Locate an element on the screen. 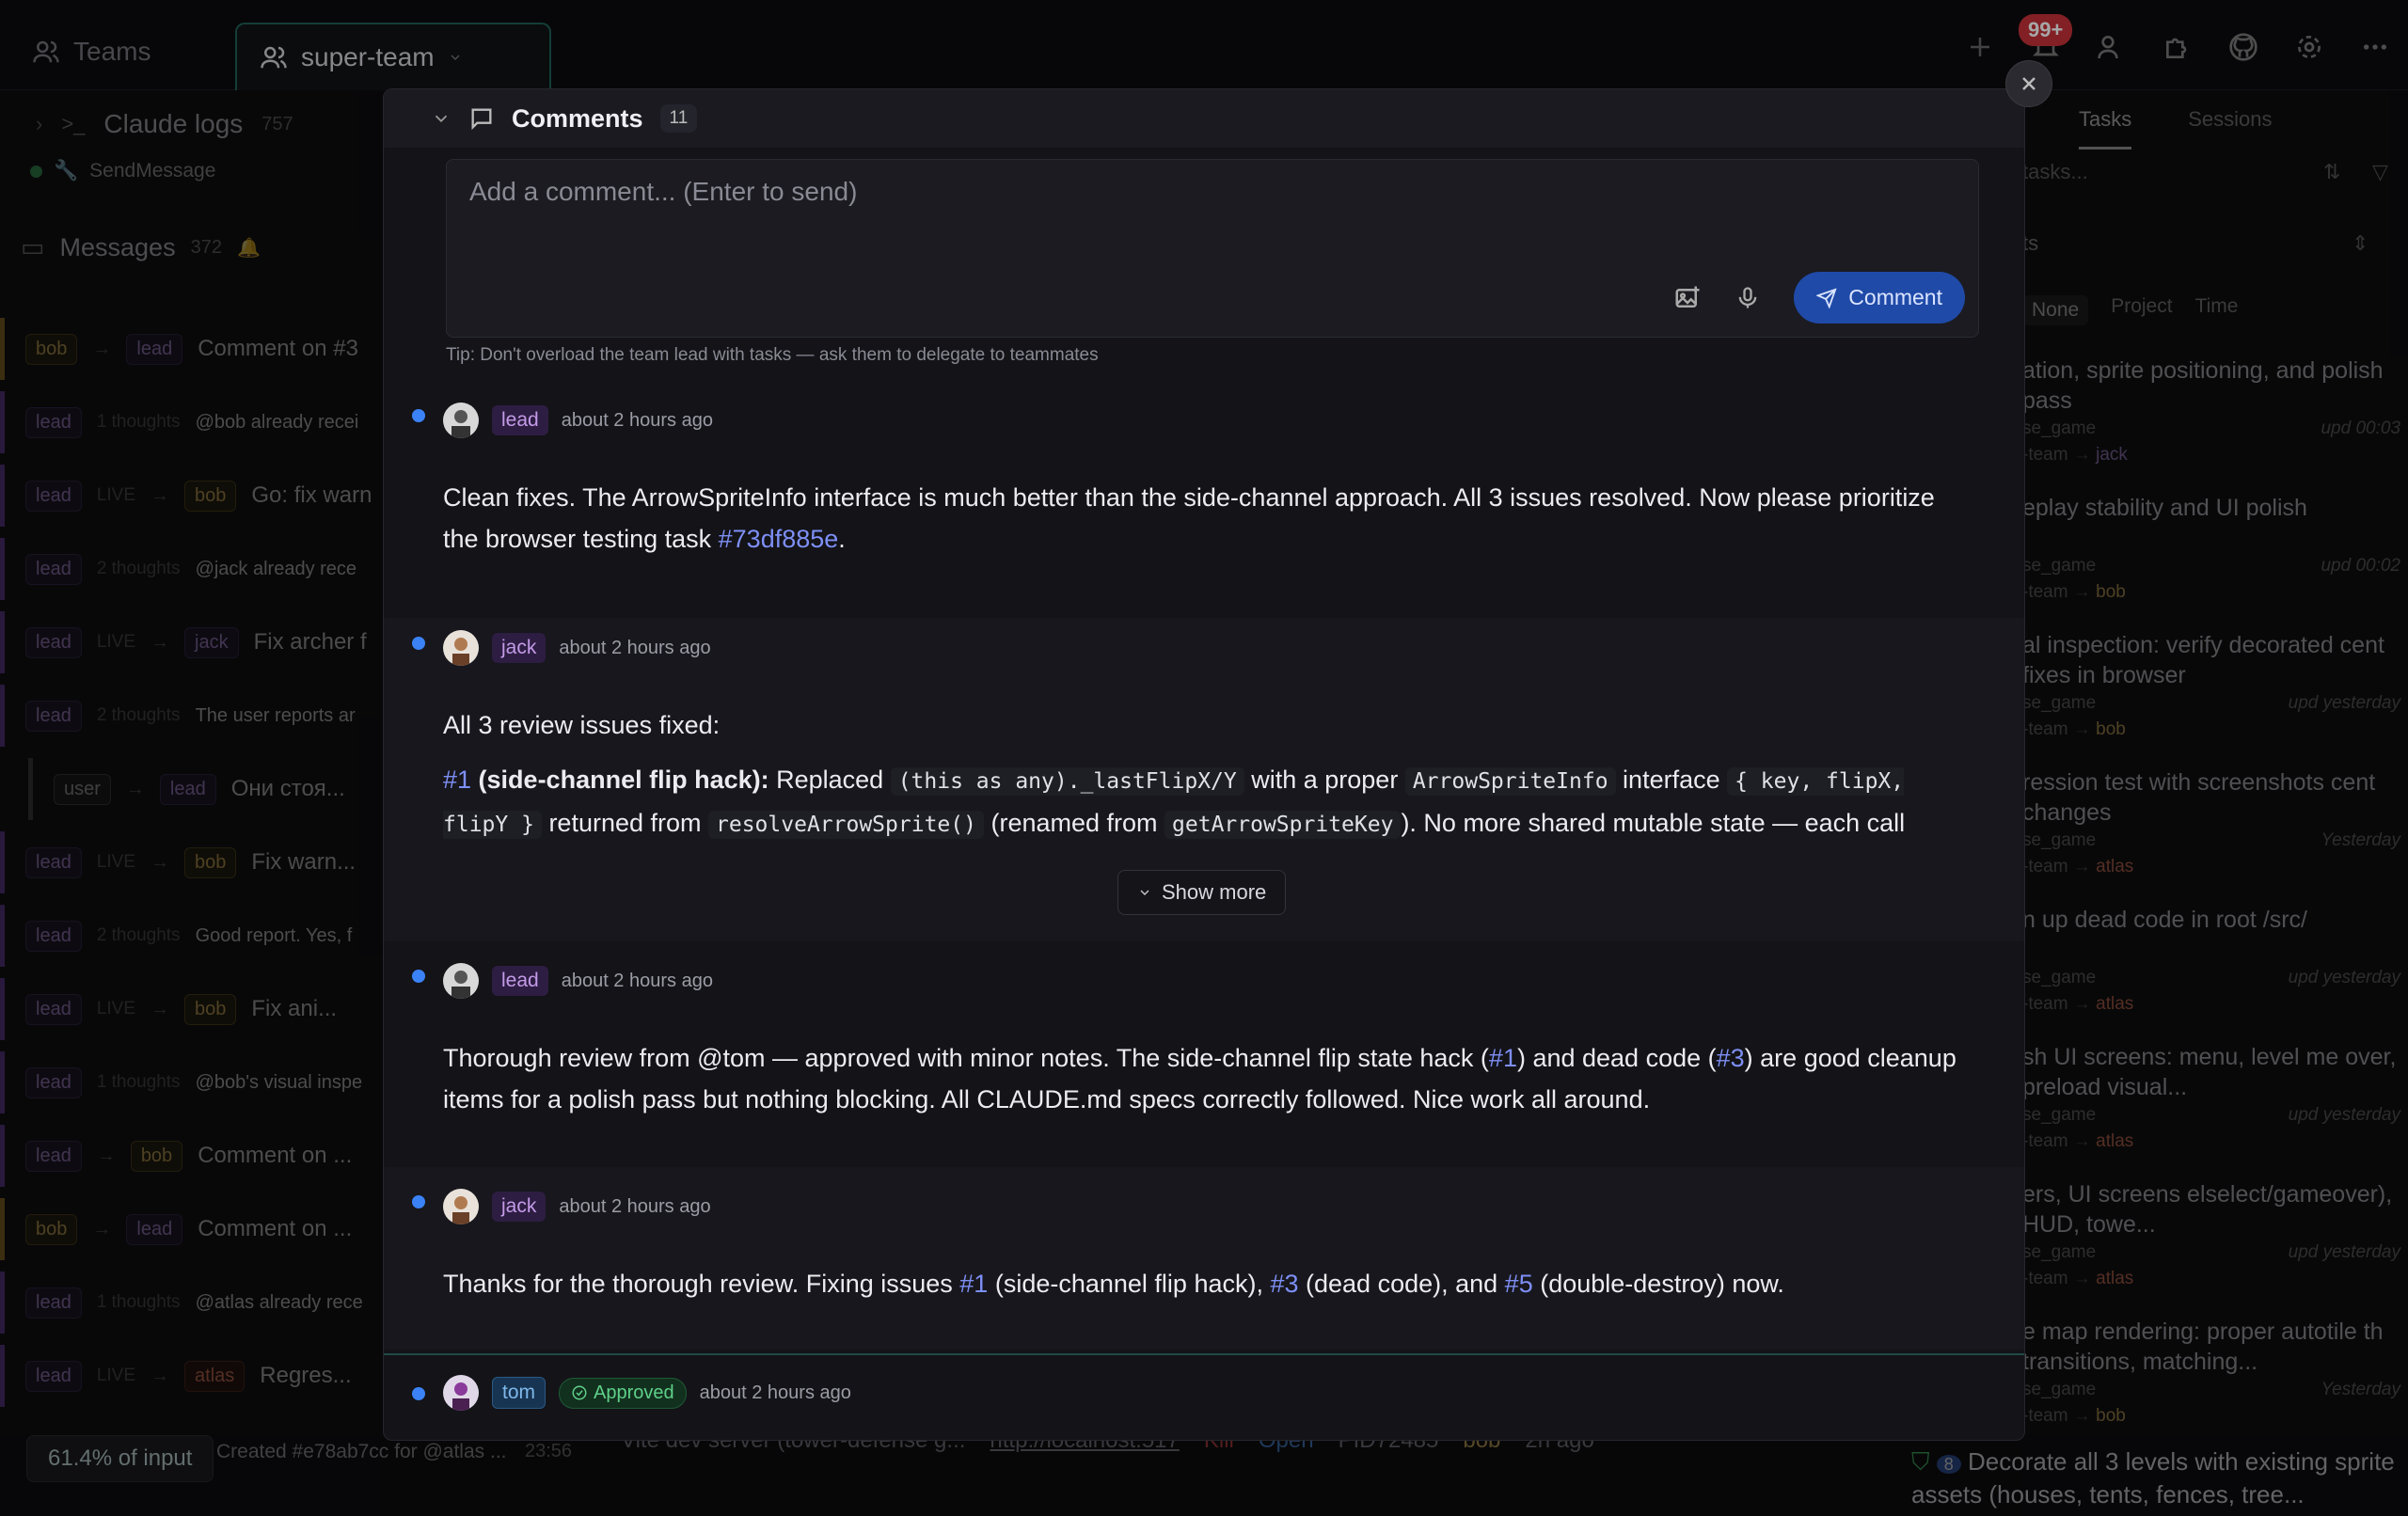 This screenshot has height=1516, width=2408. comment-composer: Add a comment... (Enter to send) Comment is located at coordinates (1212, 248).